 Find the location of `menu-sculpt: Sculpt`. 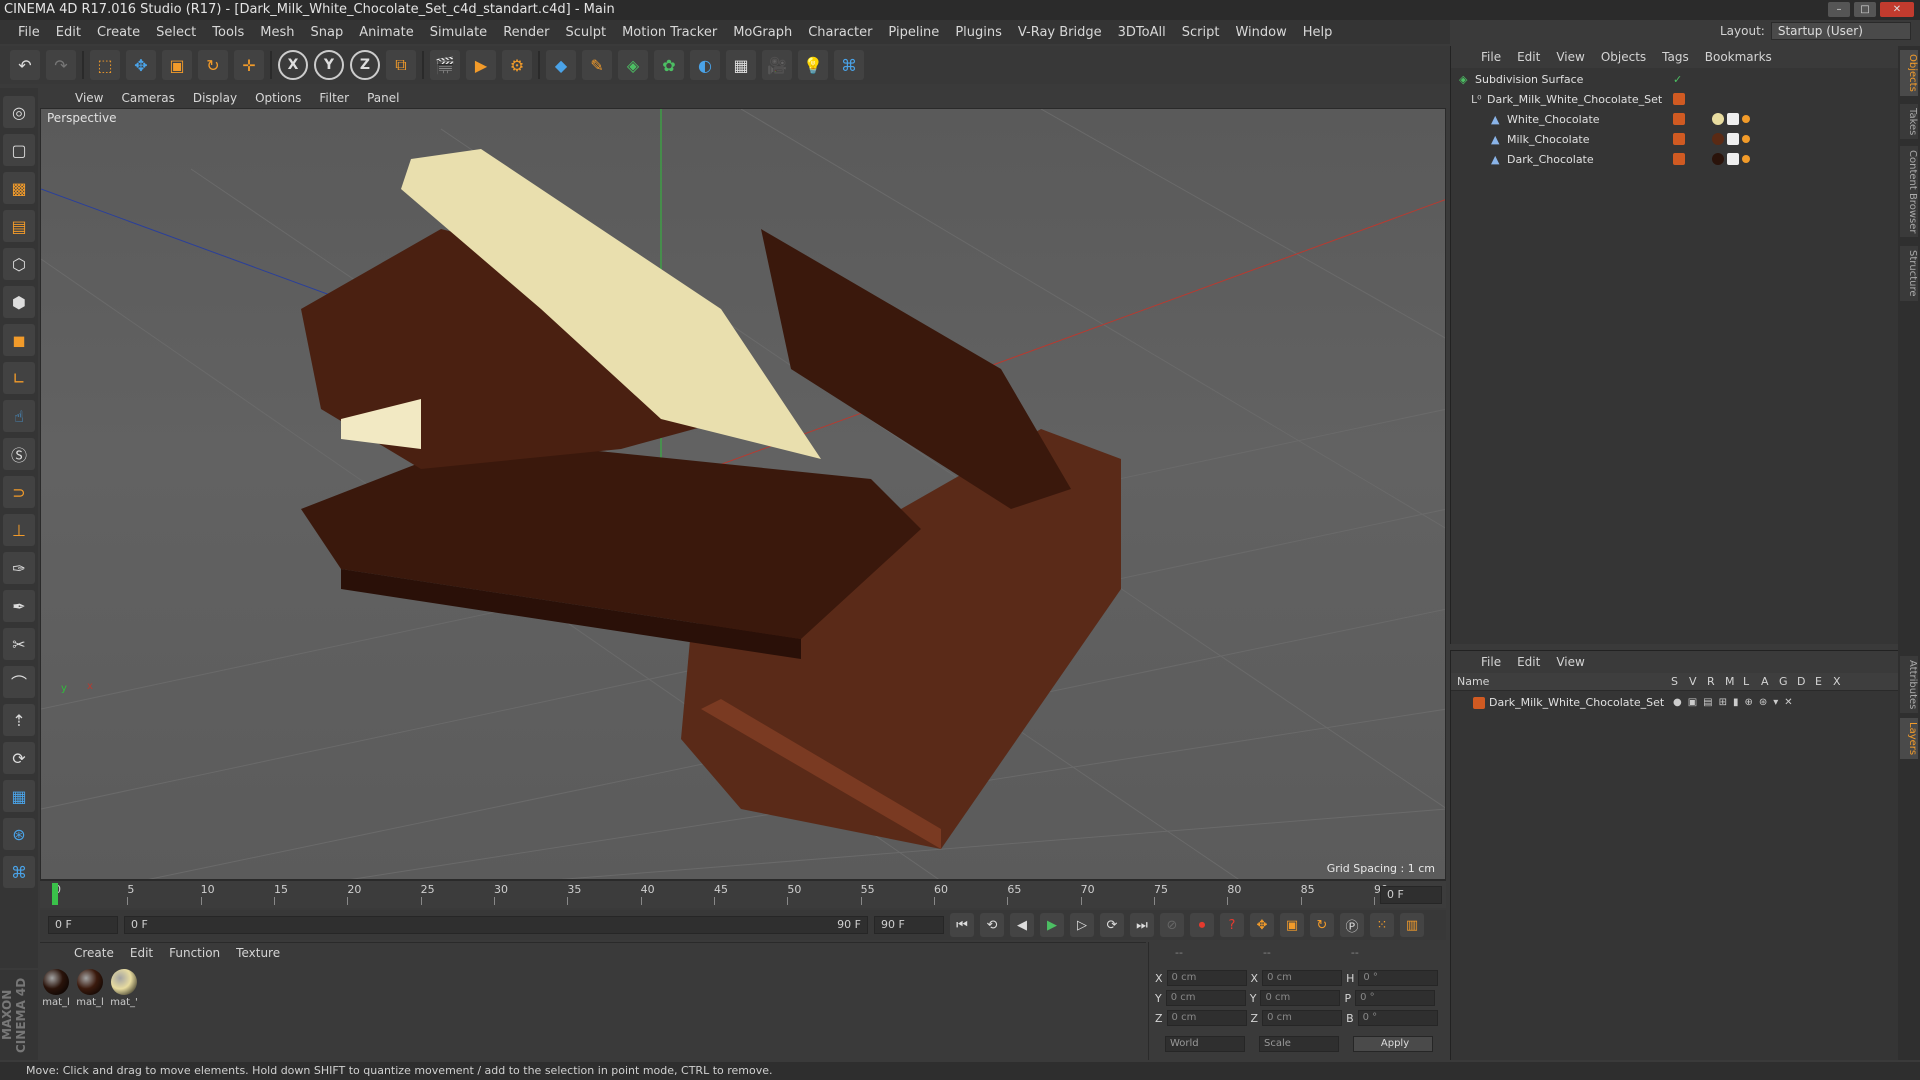

menu-sculpt: Sculpt is located at coordinates (585, 32).